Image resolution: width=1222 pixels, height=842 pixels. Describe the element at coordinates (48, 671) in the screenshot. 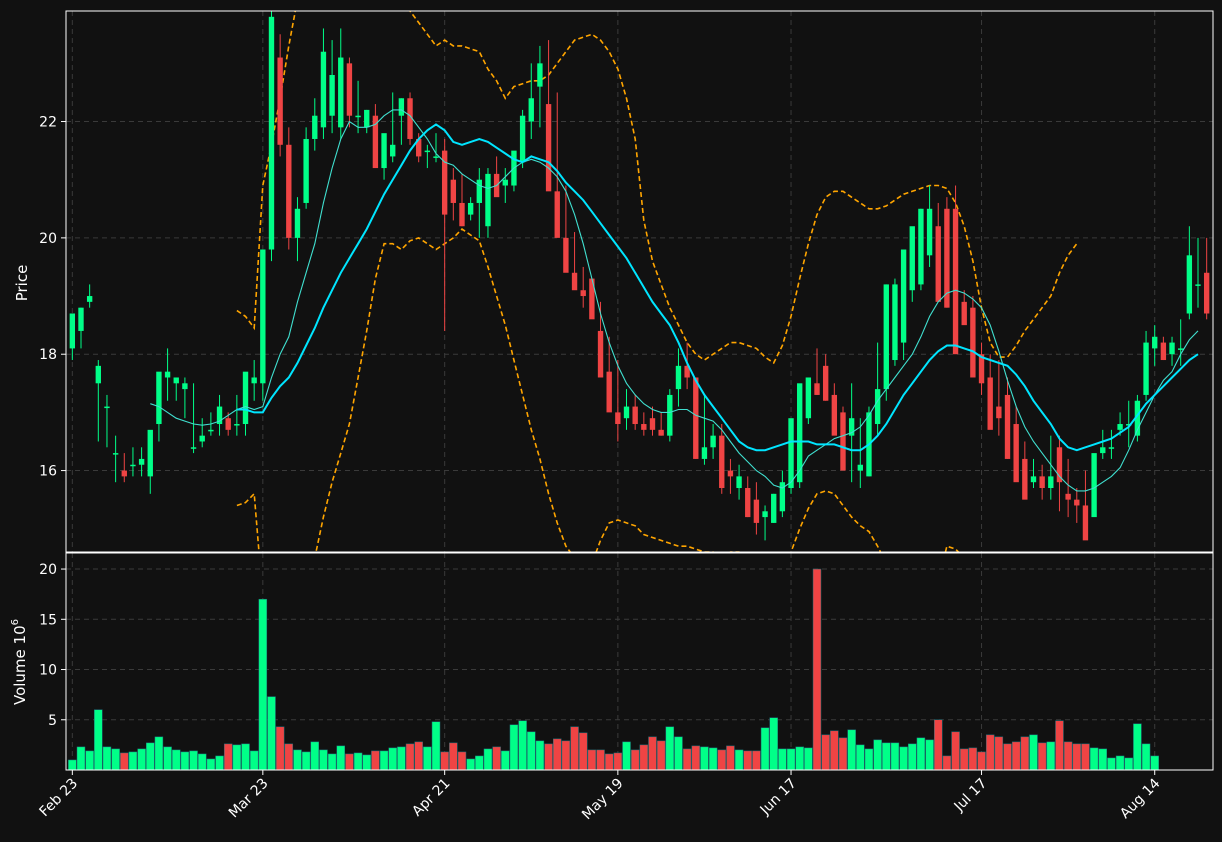

I see `volume-tick-label-10: 10` at that location.